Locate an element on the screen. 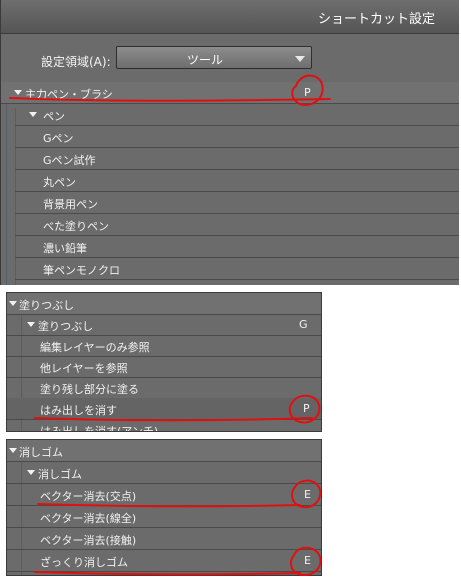 This screenshot has width=461, height=581. tree-item-label: 編集レイヤーのみ参照 is located at coordinates (95, 347).